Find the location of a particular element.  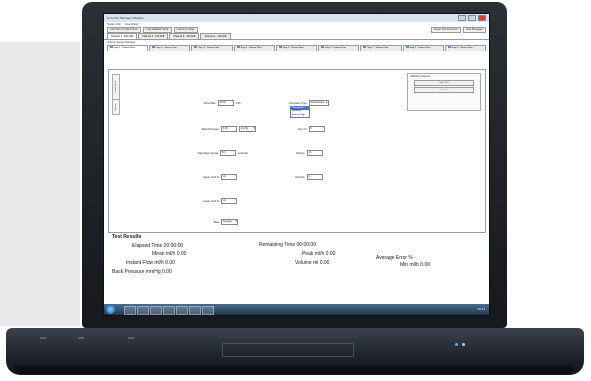

step-tab-label: Step 4 - Volume Flow is located at coordinates (251, 48).